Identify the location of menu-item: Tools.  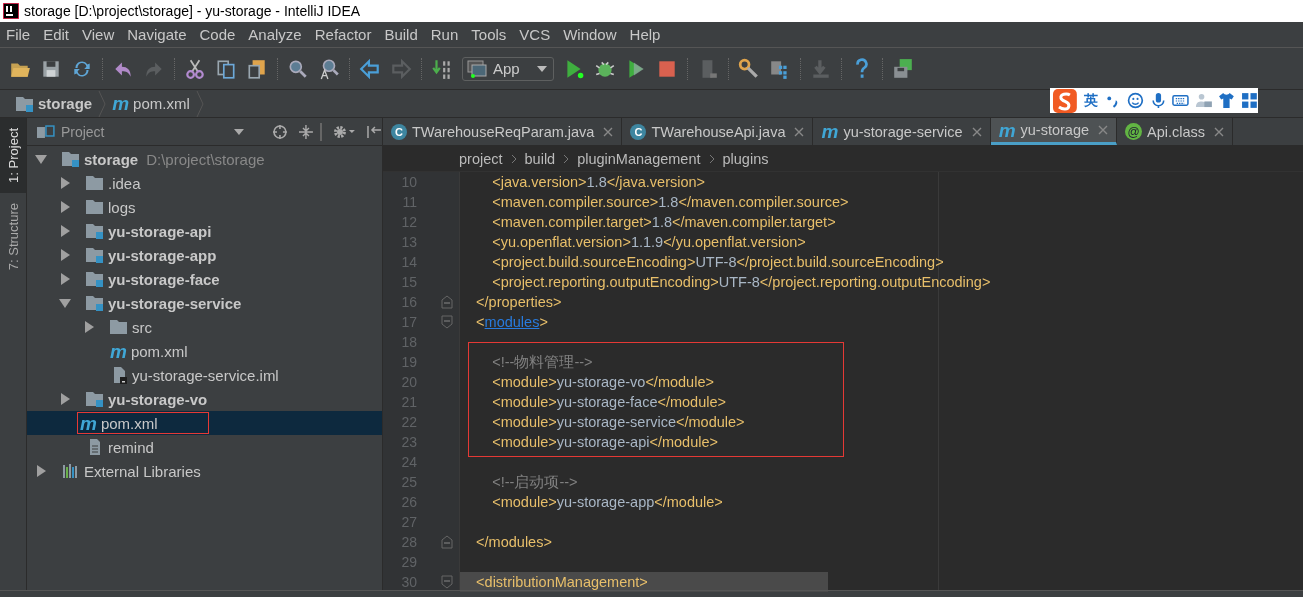
(489, 34).